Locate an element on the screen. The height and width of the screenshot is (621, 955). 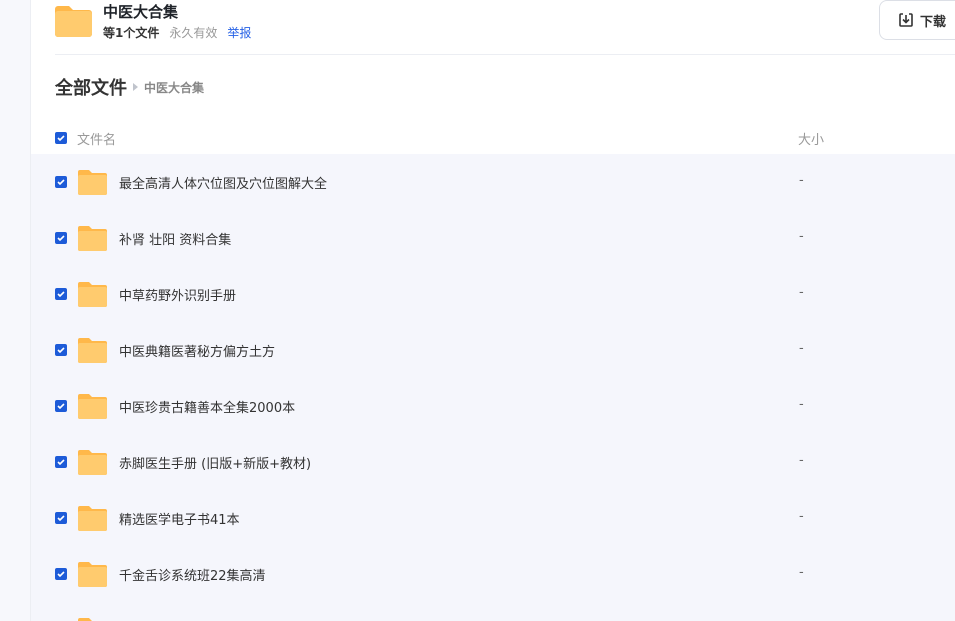
table-row: 中草药野外识别手册 - is located at coordinates (493, 294).